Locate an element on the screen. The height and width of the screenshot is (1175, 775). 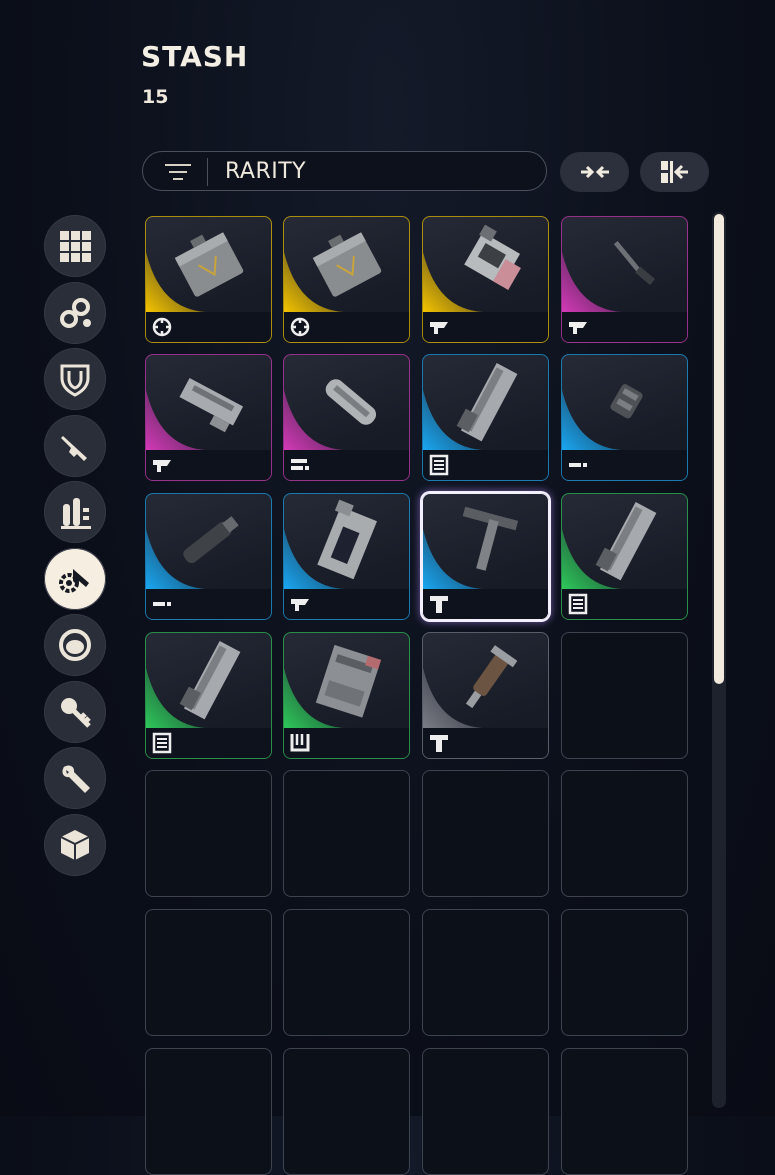
filter-lines-icon is located at coordinates (178, 172).